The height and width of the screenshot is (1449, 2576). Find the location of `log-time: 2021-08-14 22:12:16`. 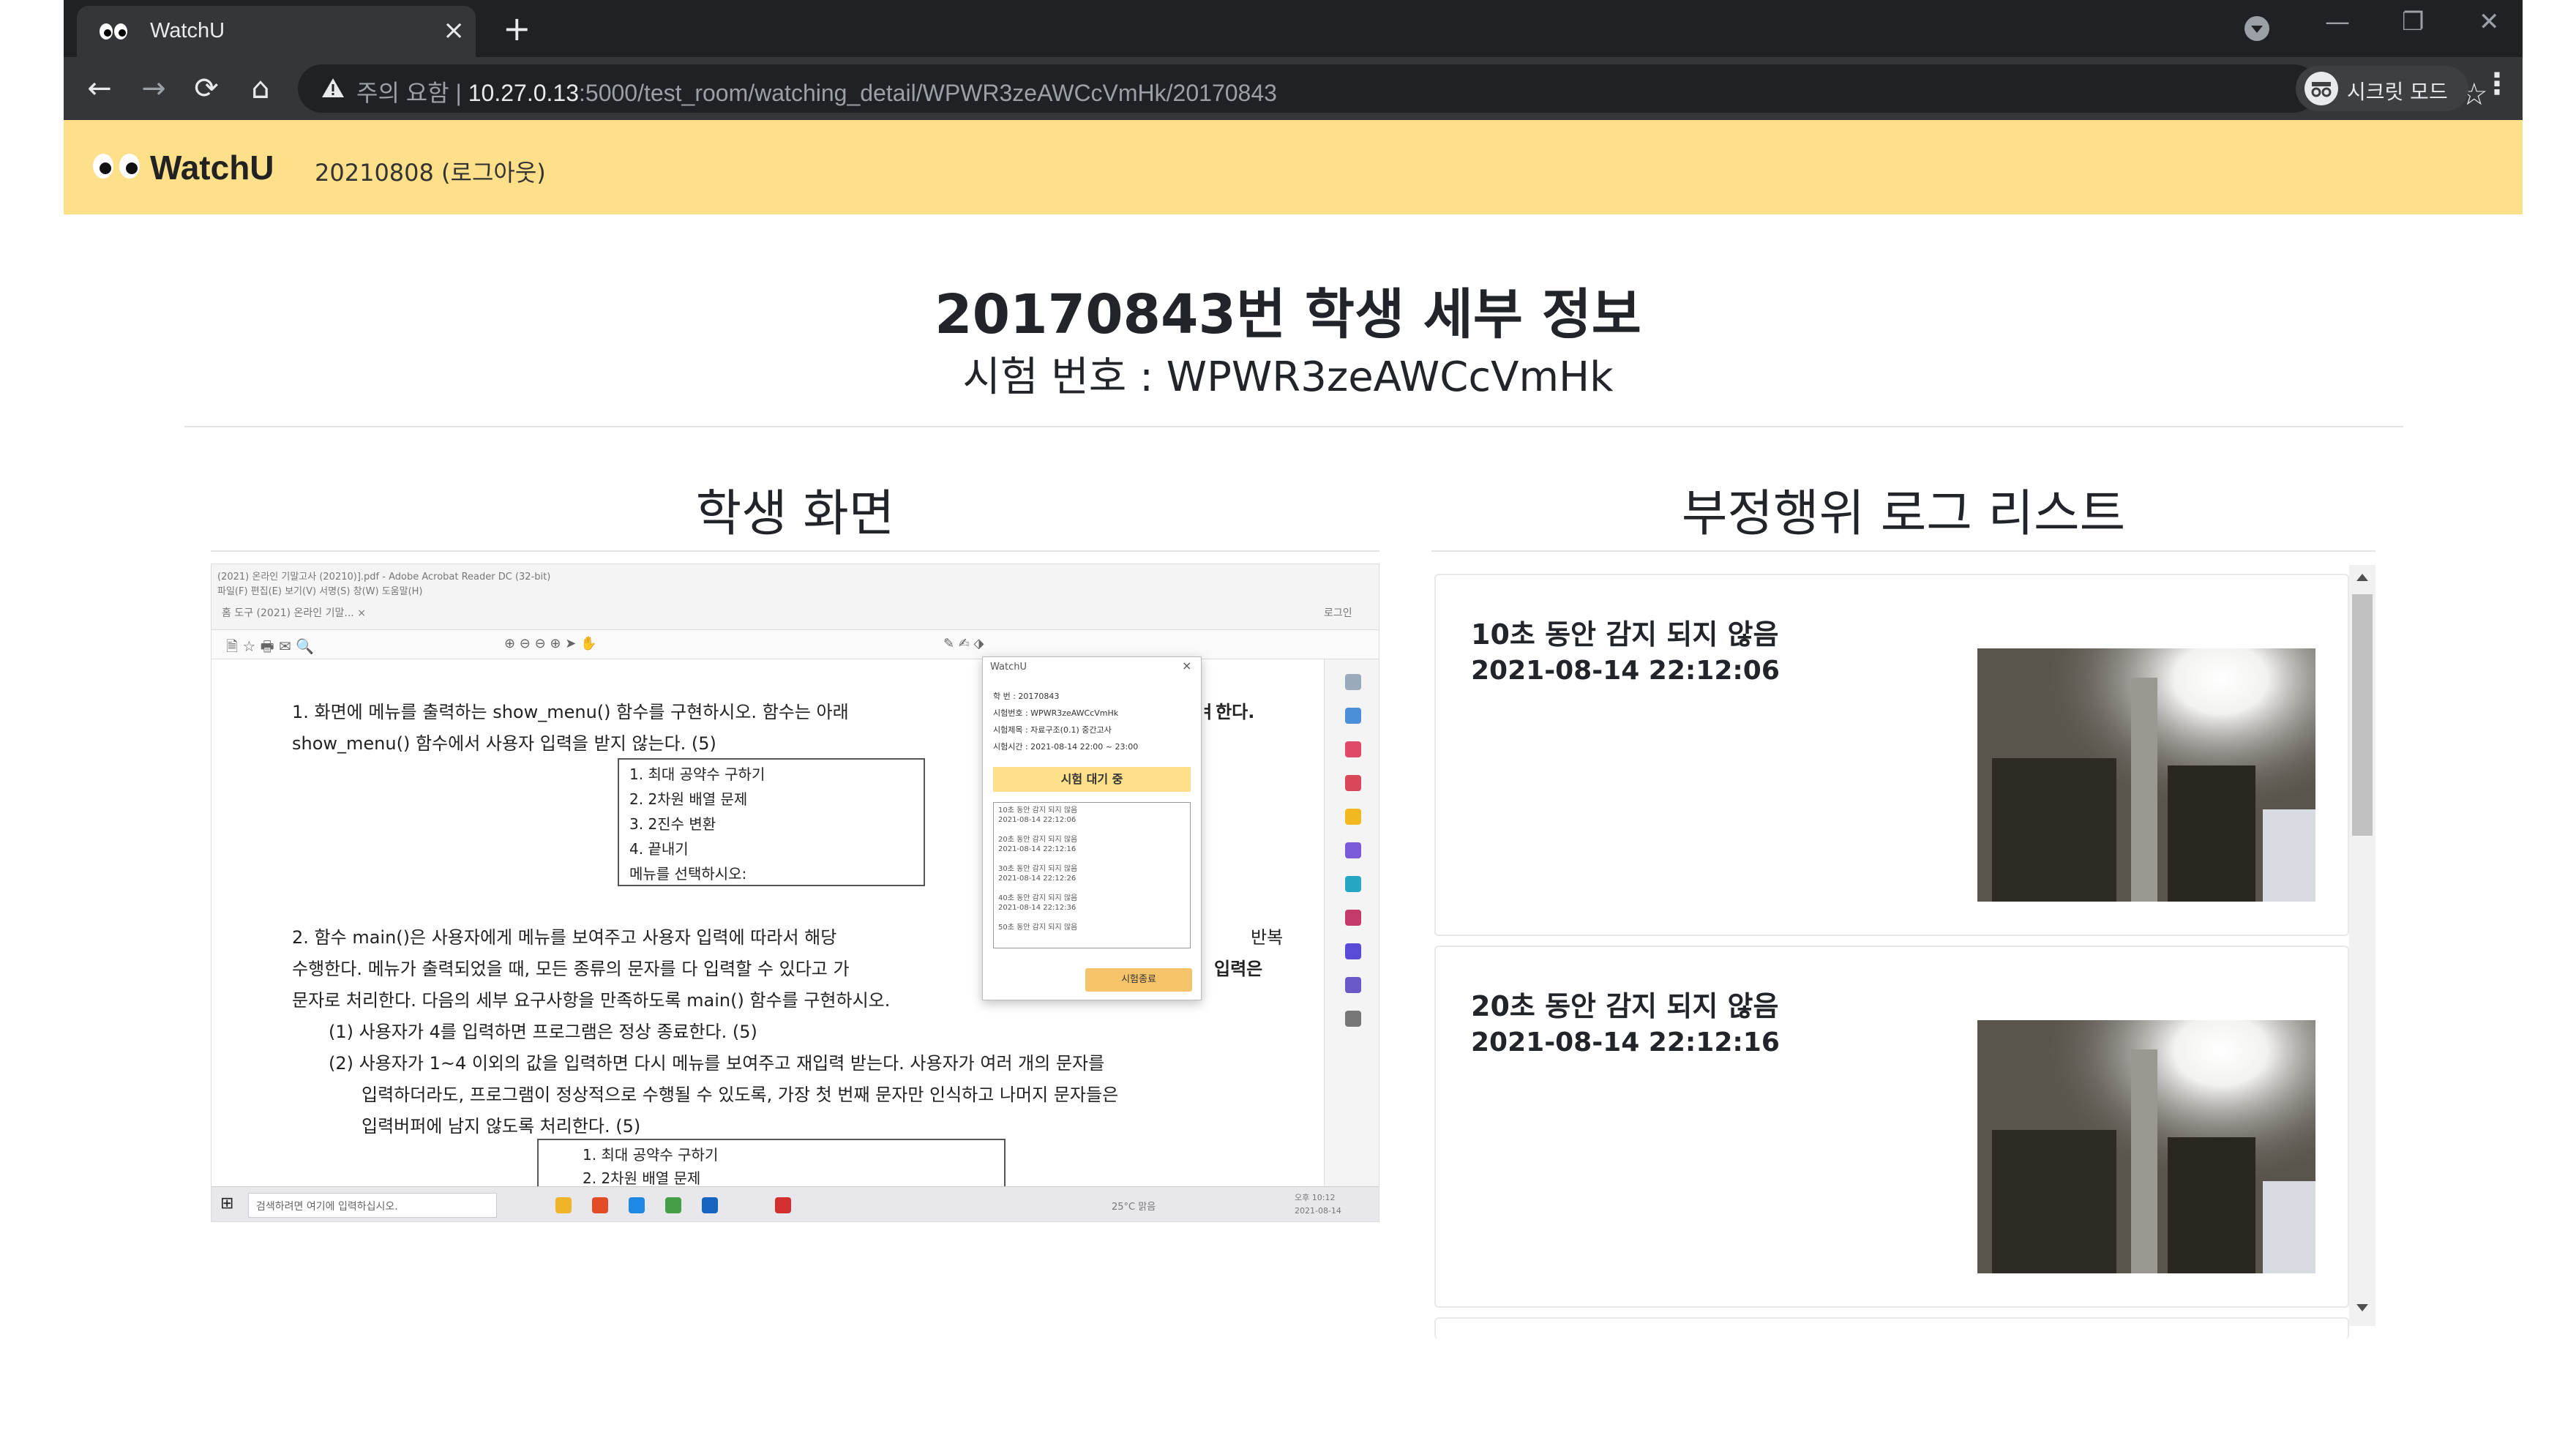

log-time: 2021-08-14 22:12:16 is located at coordinates (1625, 1042).